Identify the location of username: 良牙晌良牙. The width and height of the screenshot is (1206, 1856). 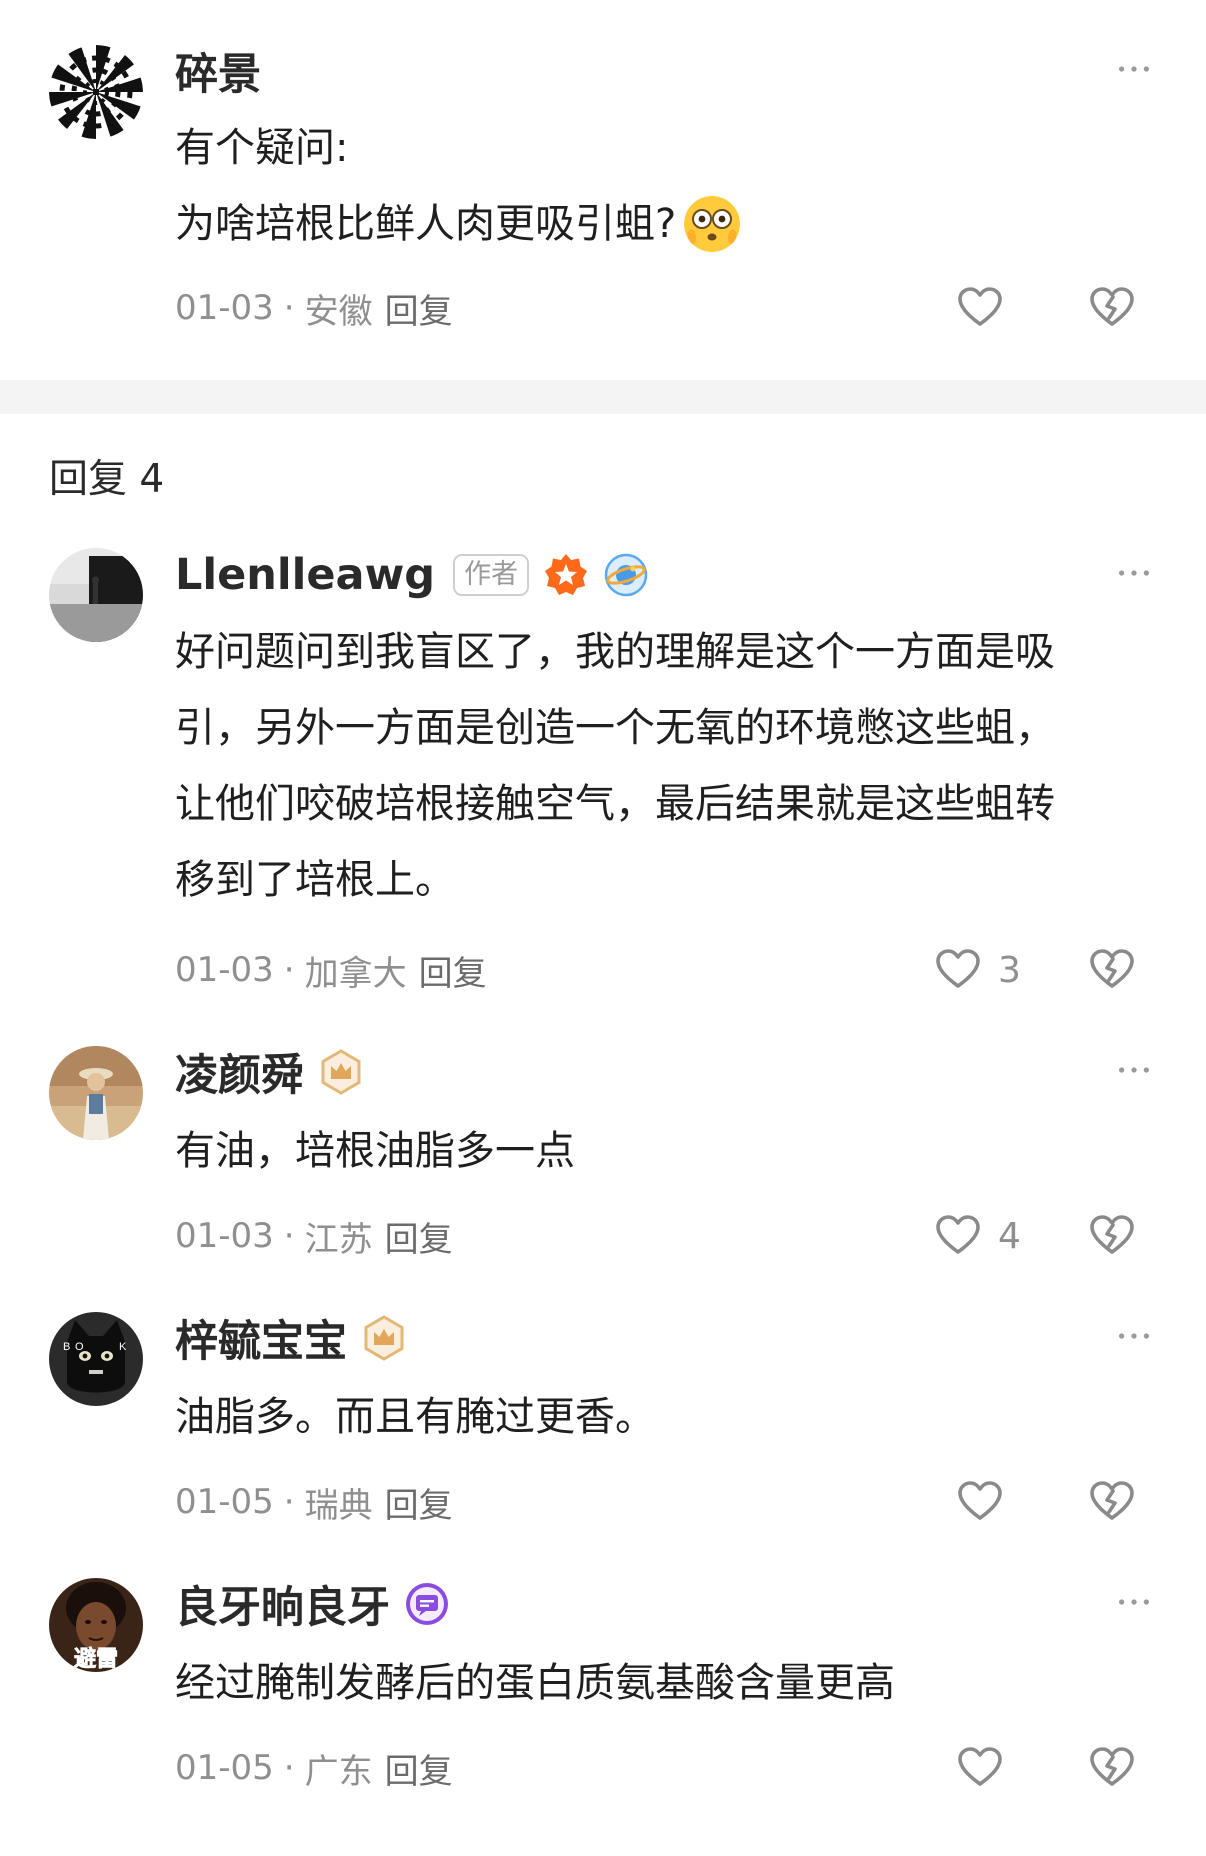
(282, 1604).